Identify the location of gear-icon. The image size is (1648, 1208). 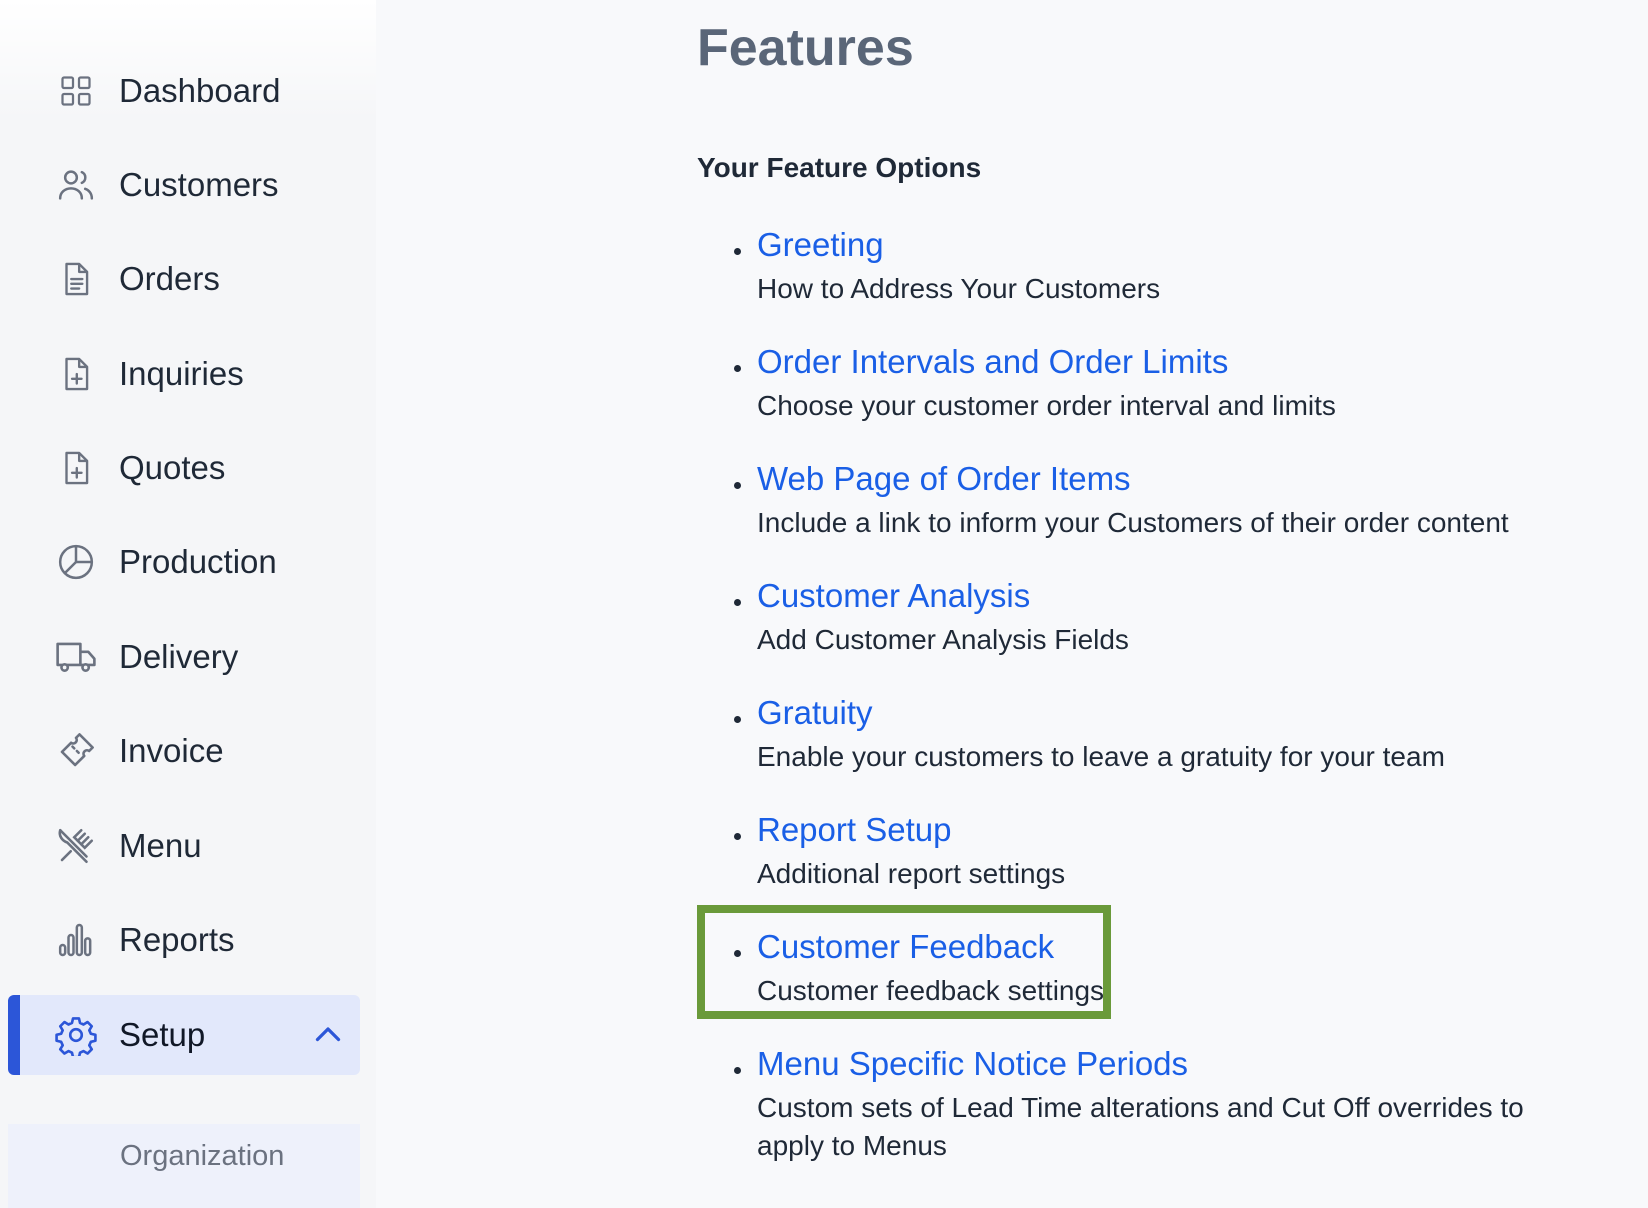
(76, 1035).